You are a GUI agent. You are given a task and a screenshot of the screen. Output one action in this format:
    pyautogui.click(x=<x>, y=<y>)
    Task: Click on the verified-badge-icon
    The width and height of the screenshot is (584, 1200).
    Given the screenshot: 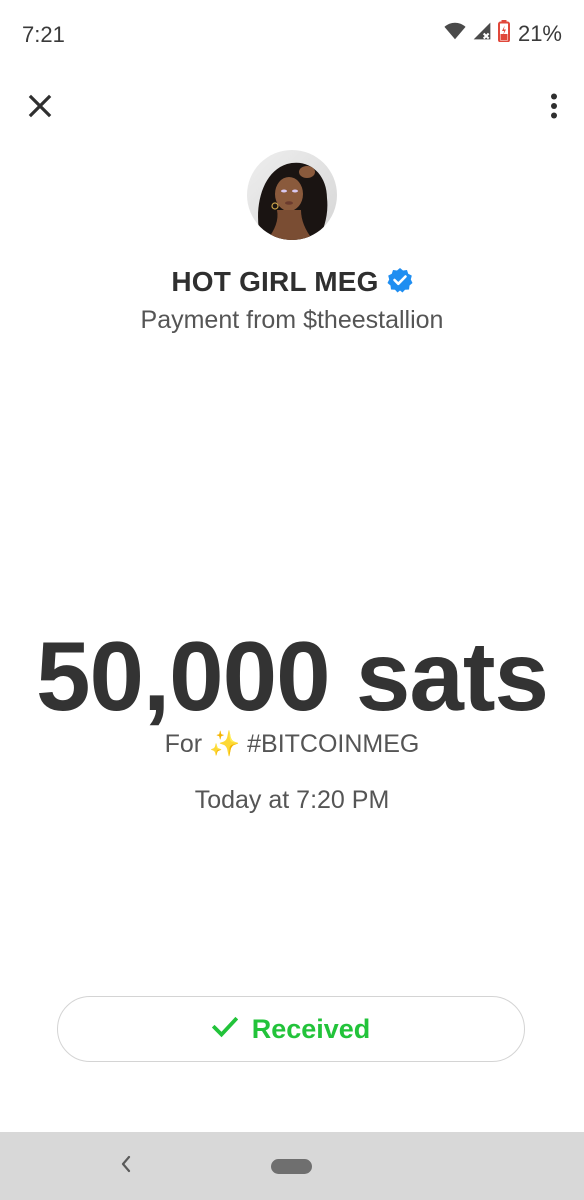 What is the action you would take?
    pyautogui.click(x=400, y=282)
    